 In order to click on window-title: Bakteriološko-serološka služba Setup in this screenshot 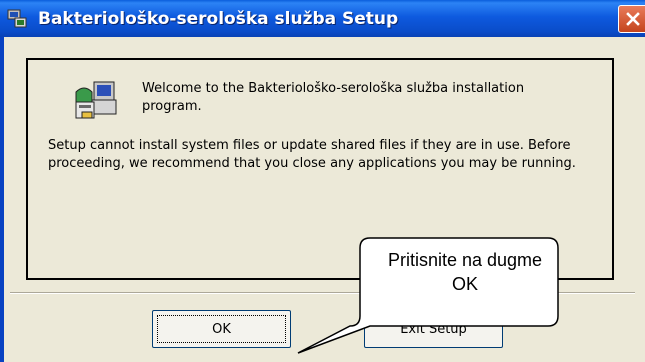, I will do `click(218, 19)`.